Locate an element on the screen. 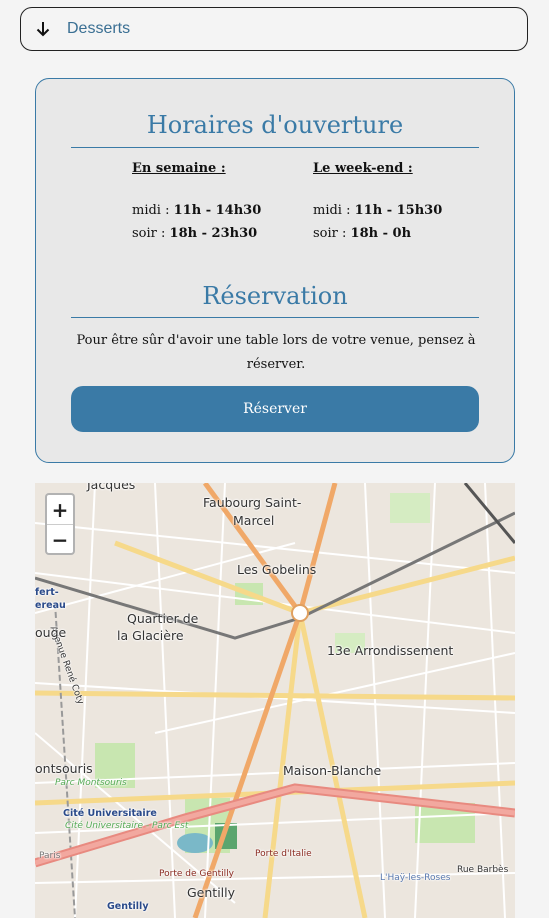  arrow-down-icon is located at coordinates (43, 29).